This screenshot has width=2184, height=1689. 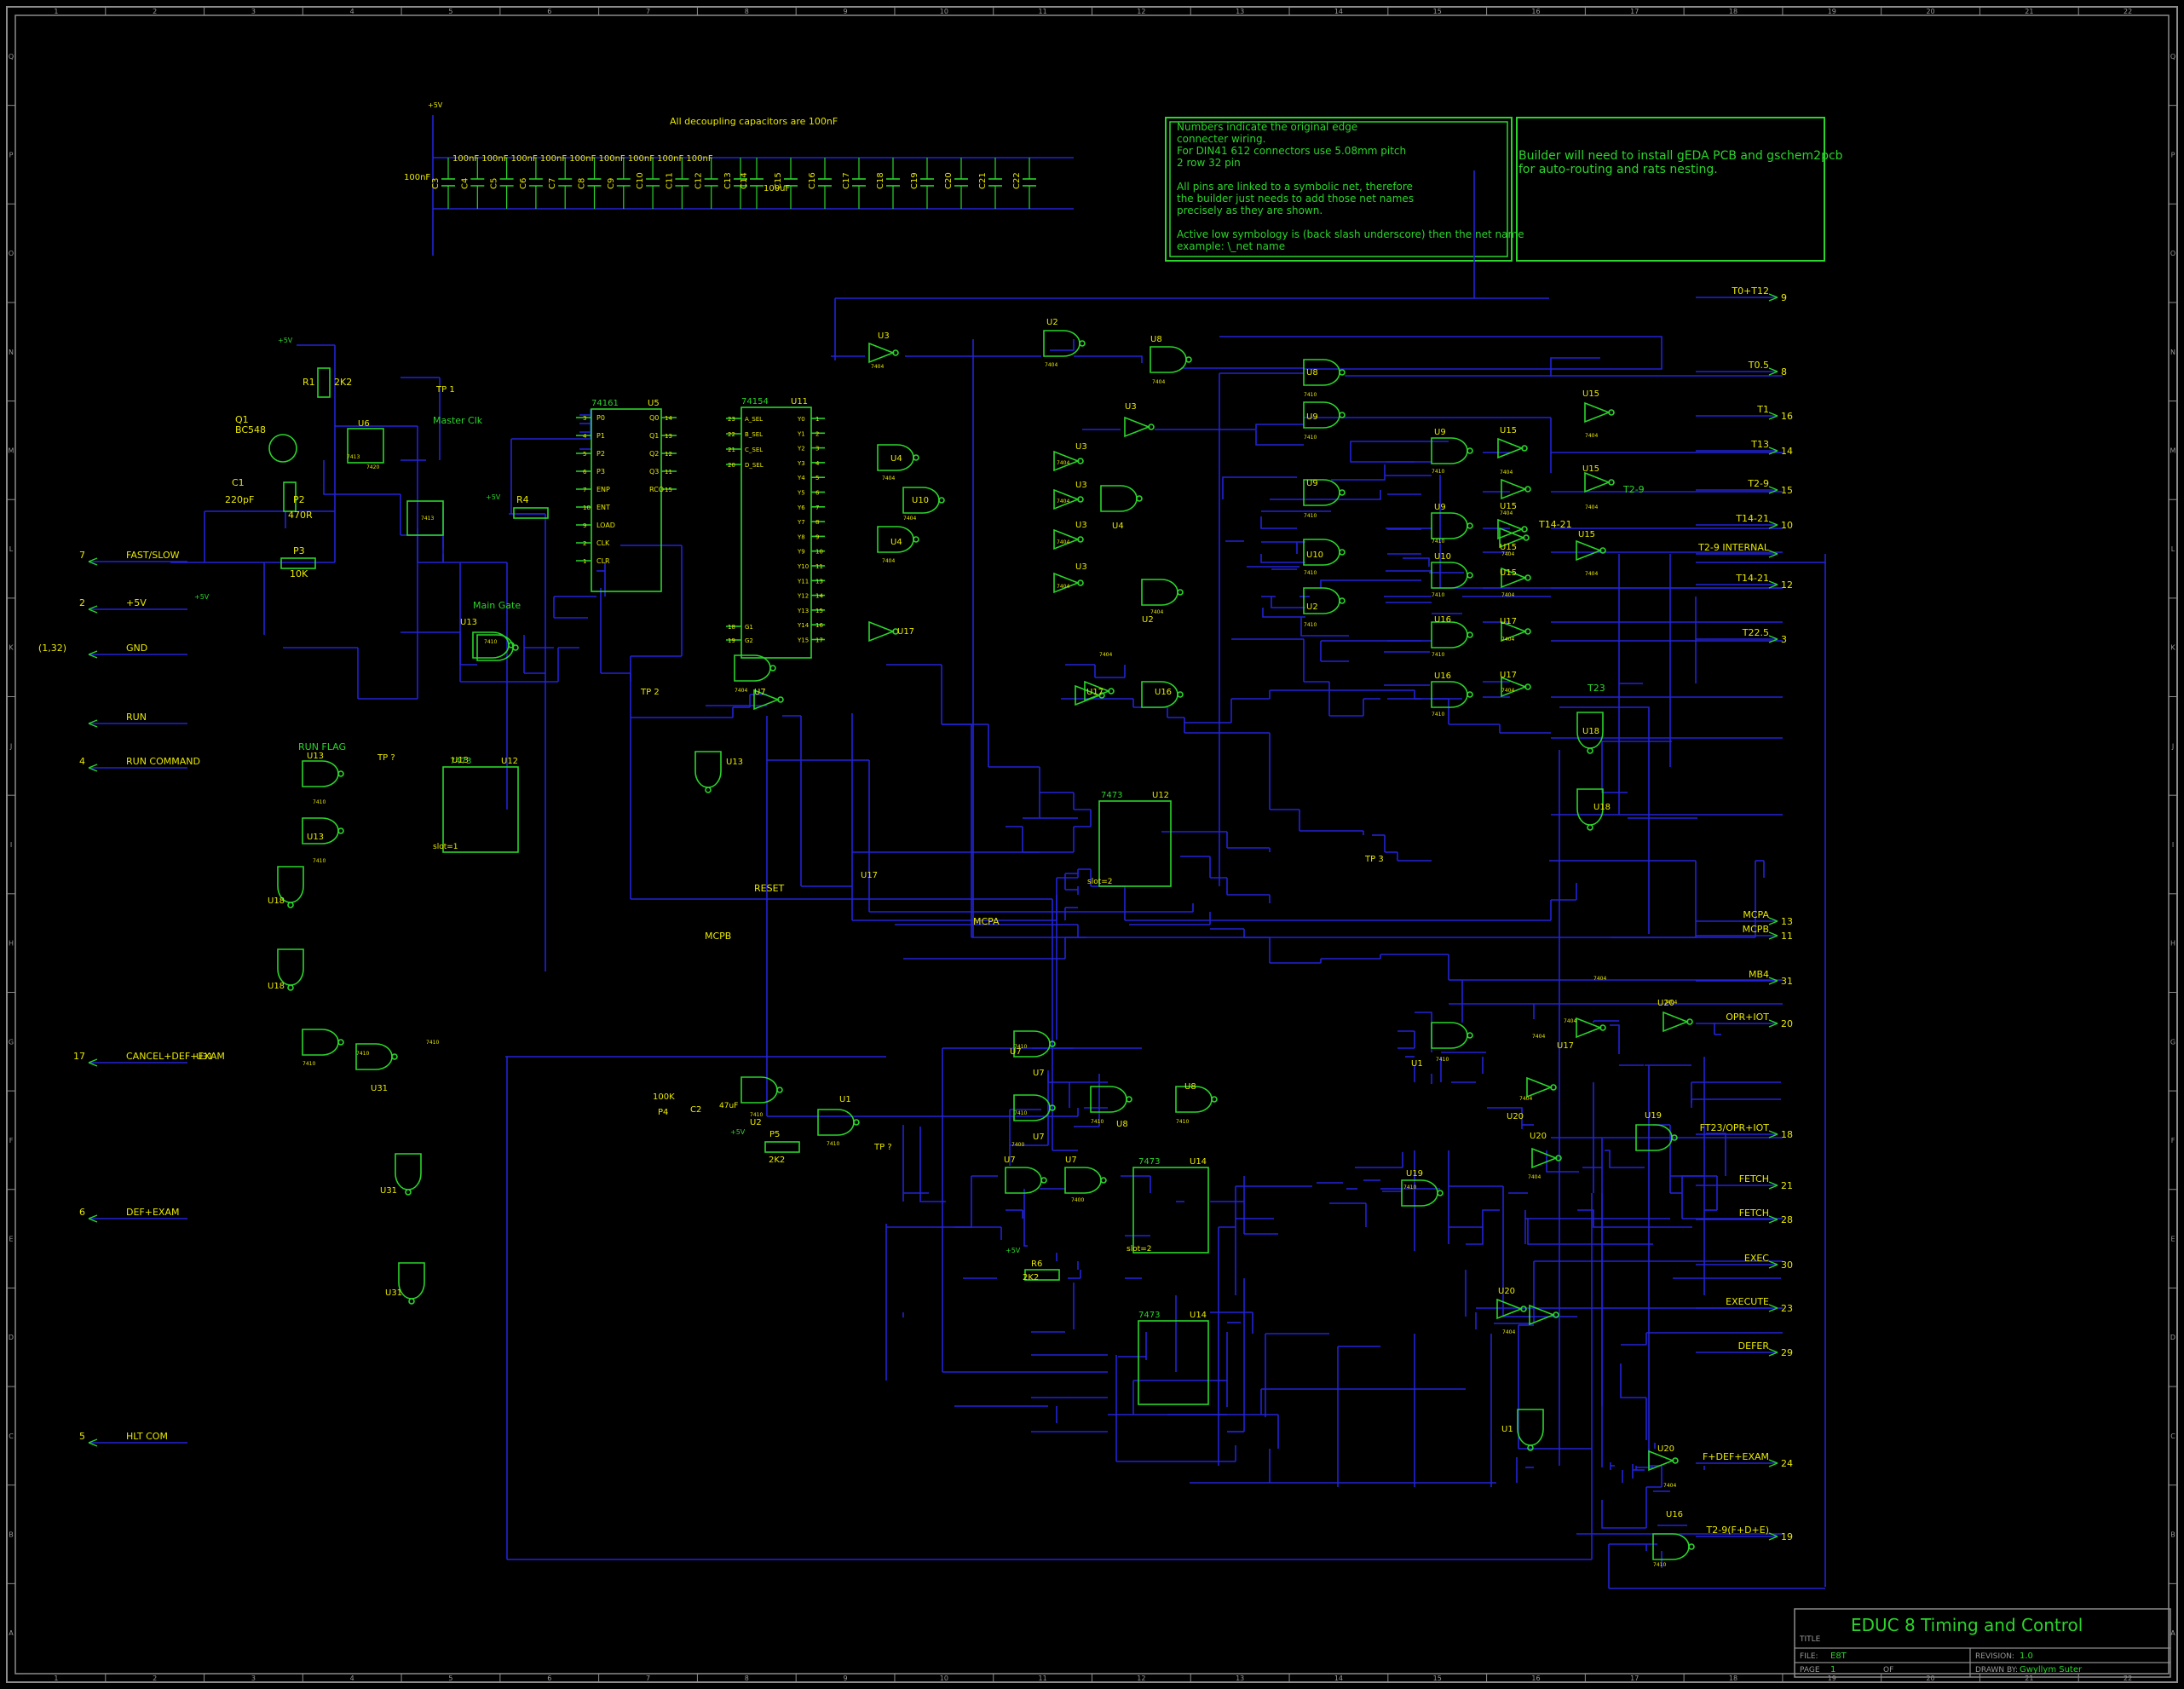 I want to click on capacitor-ref: C7, so click(x=553, y=183).